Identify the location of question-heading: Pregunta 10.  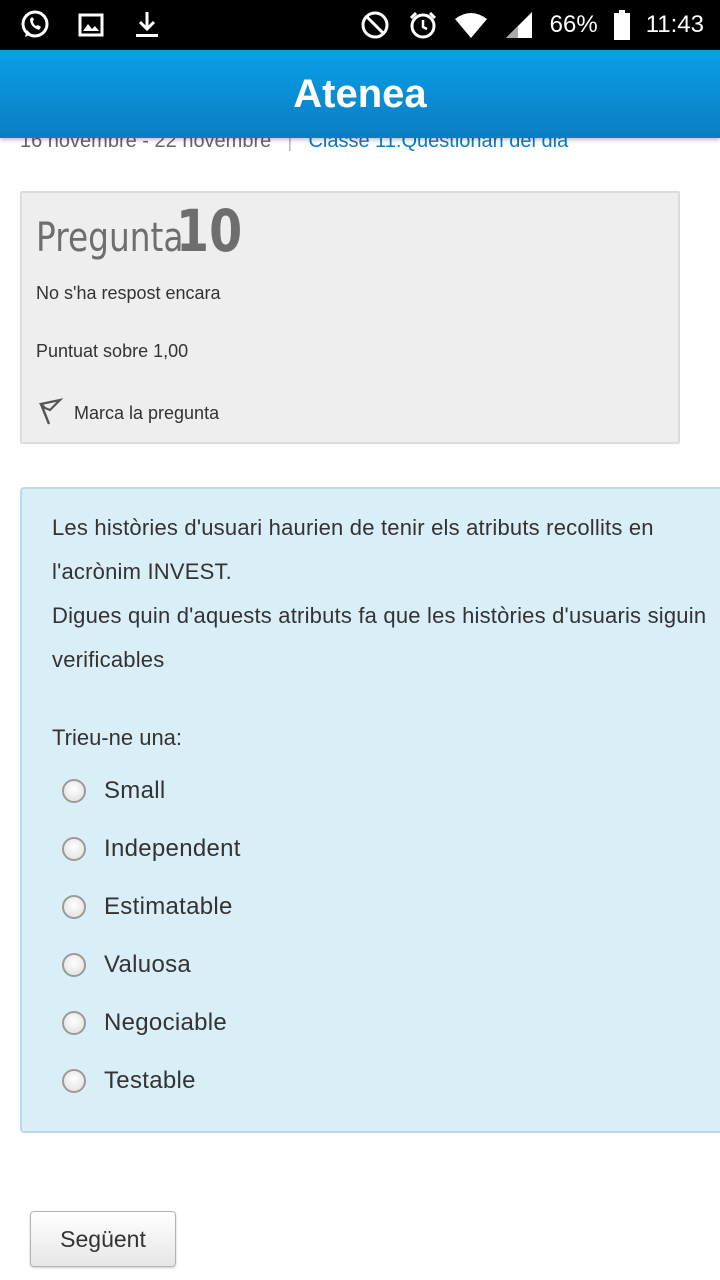
(350, 231).